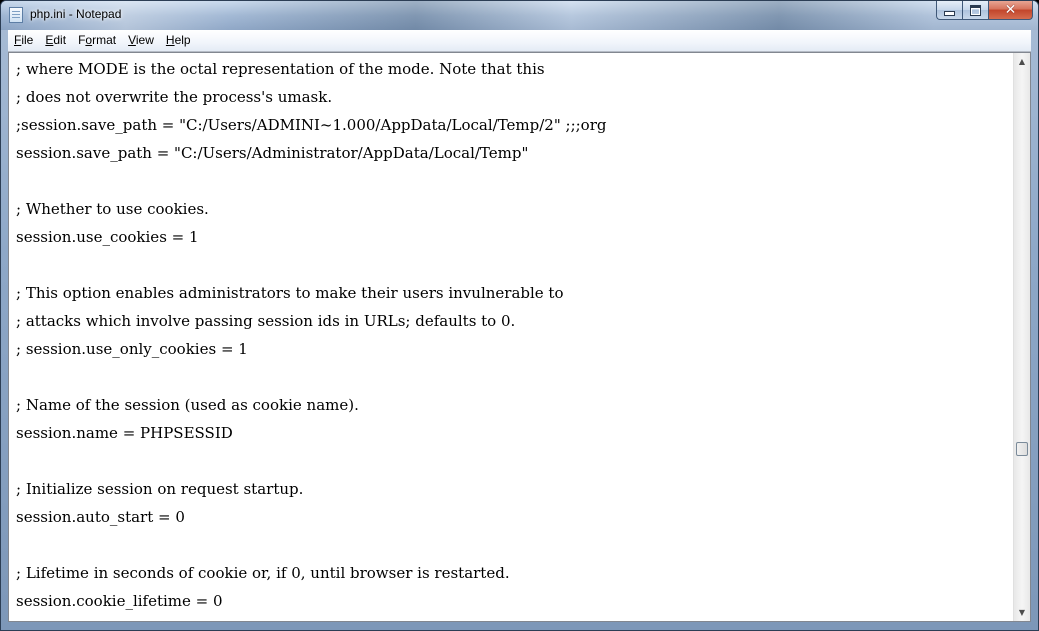 Image resolution: width=1039 pixels, height=631 pixels. What do you see at coordinates (514, 601) in the screenshot?
I see `text-line: session.cookie_lifetime = 0` at bounding box center [514, 601].